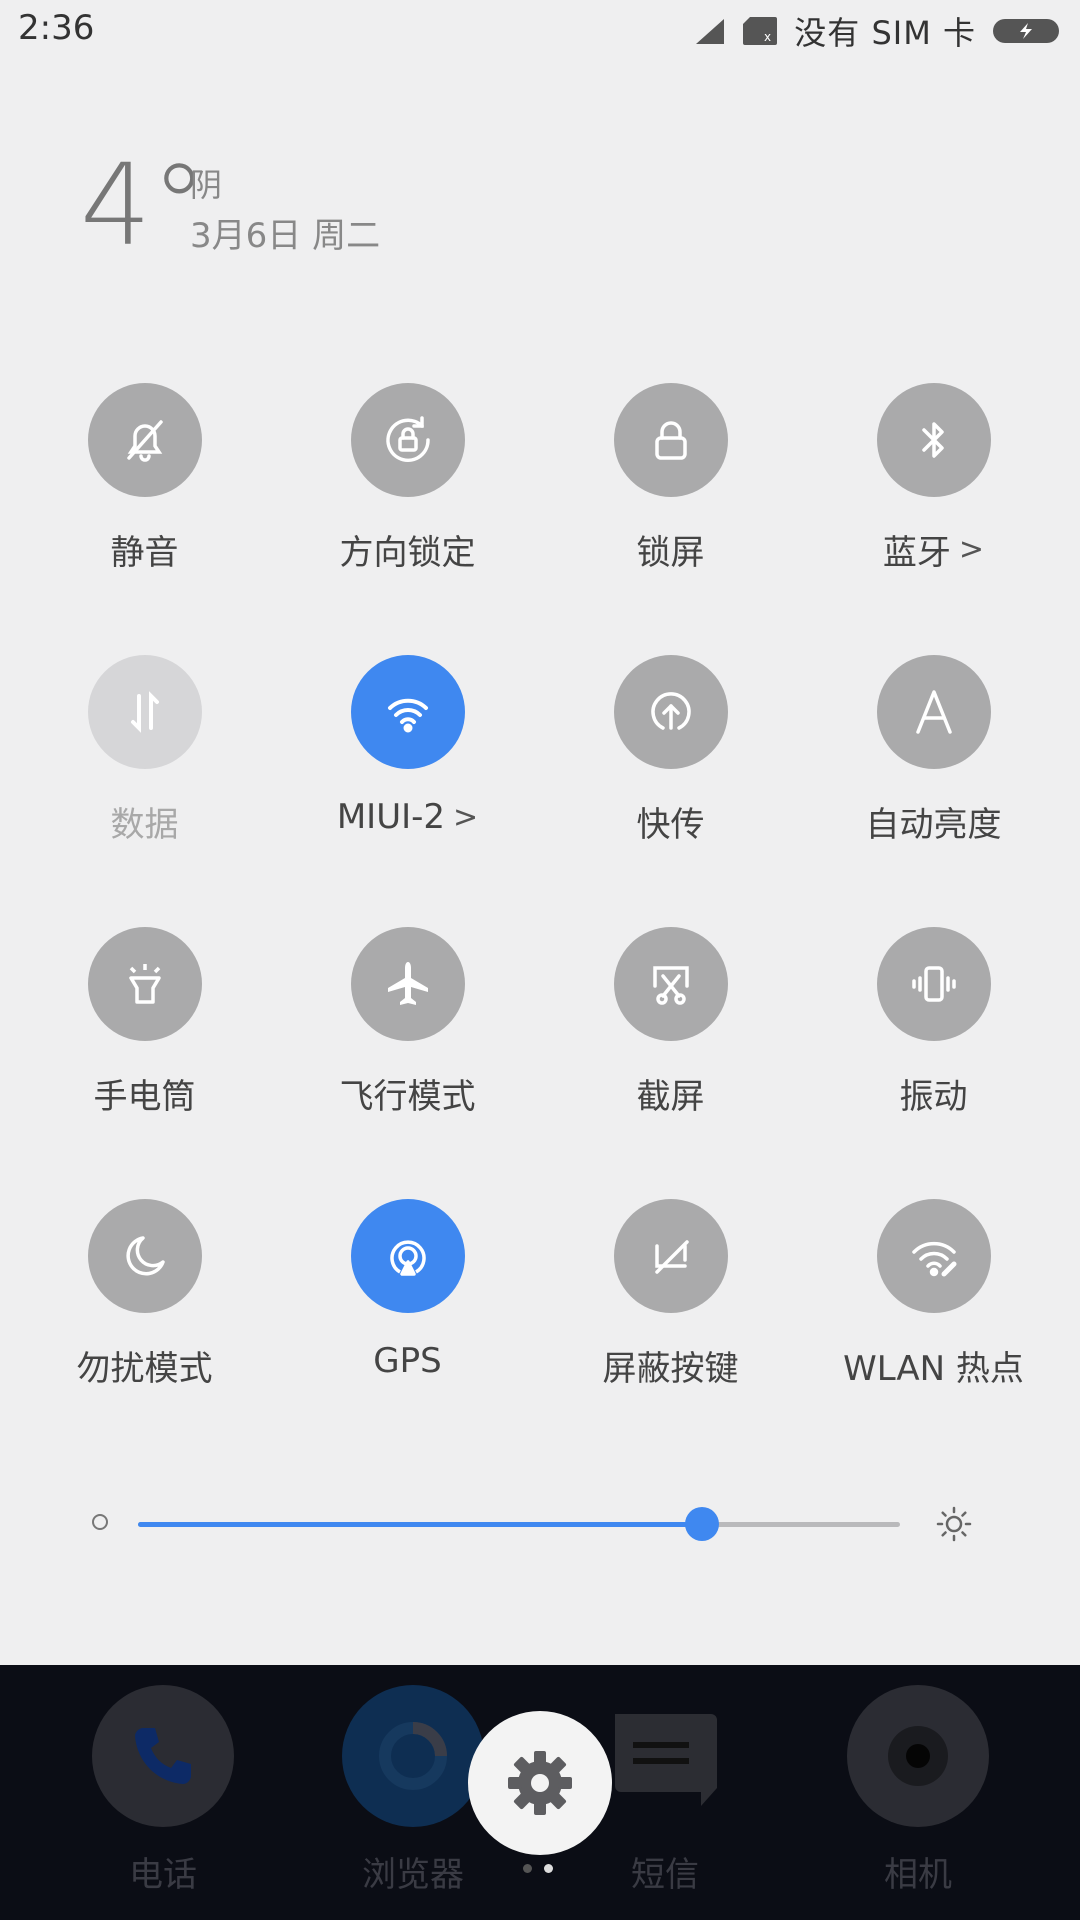  I want to click on camera-icon, so click(918, 1756).